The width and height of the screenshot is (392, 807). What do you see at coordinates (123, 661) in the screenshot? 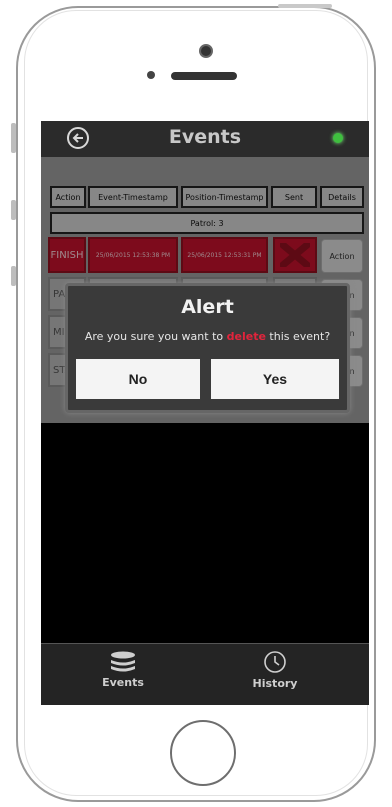
I see `database-icon` at bounding box center [123, 661].